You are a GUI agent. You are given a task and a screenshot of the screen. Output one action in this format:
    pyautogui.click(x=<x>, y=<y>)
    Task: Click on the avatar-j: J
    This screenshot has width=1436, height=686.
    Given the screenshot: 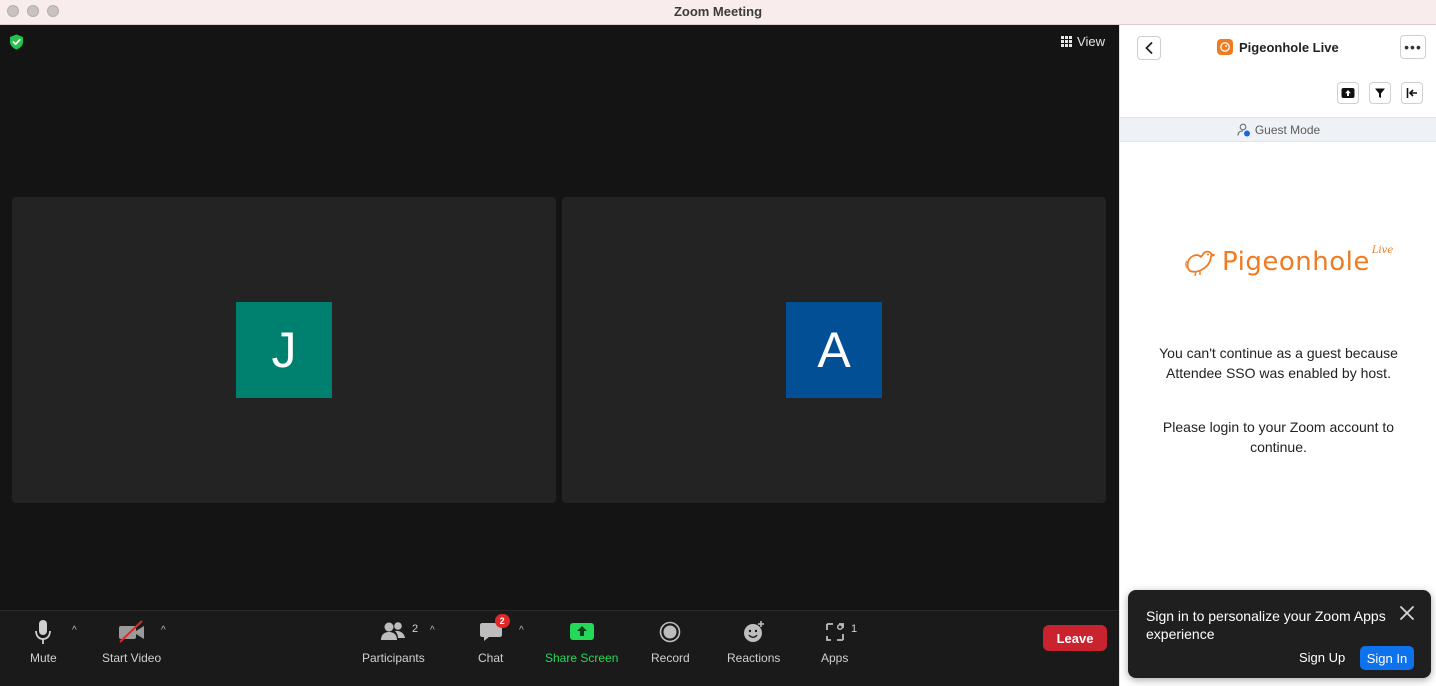 What is the action you would take?
    pyautogui.click(x=284, y=350)
    